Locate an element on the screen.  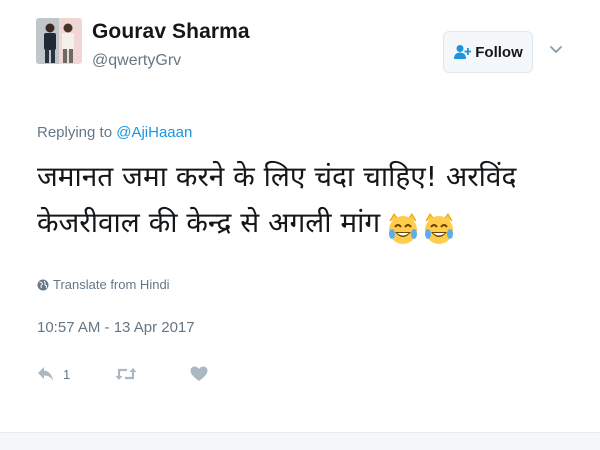
retweet-button is located at coordinates (130, 374).